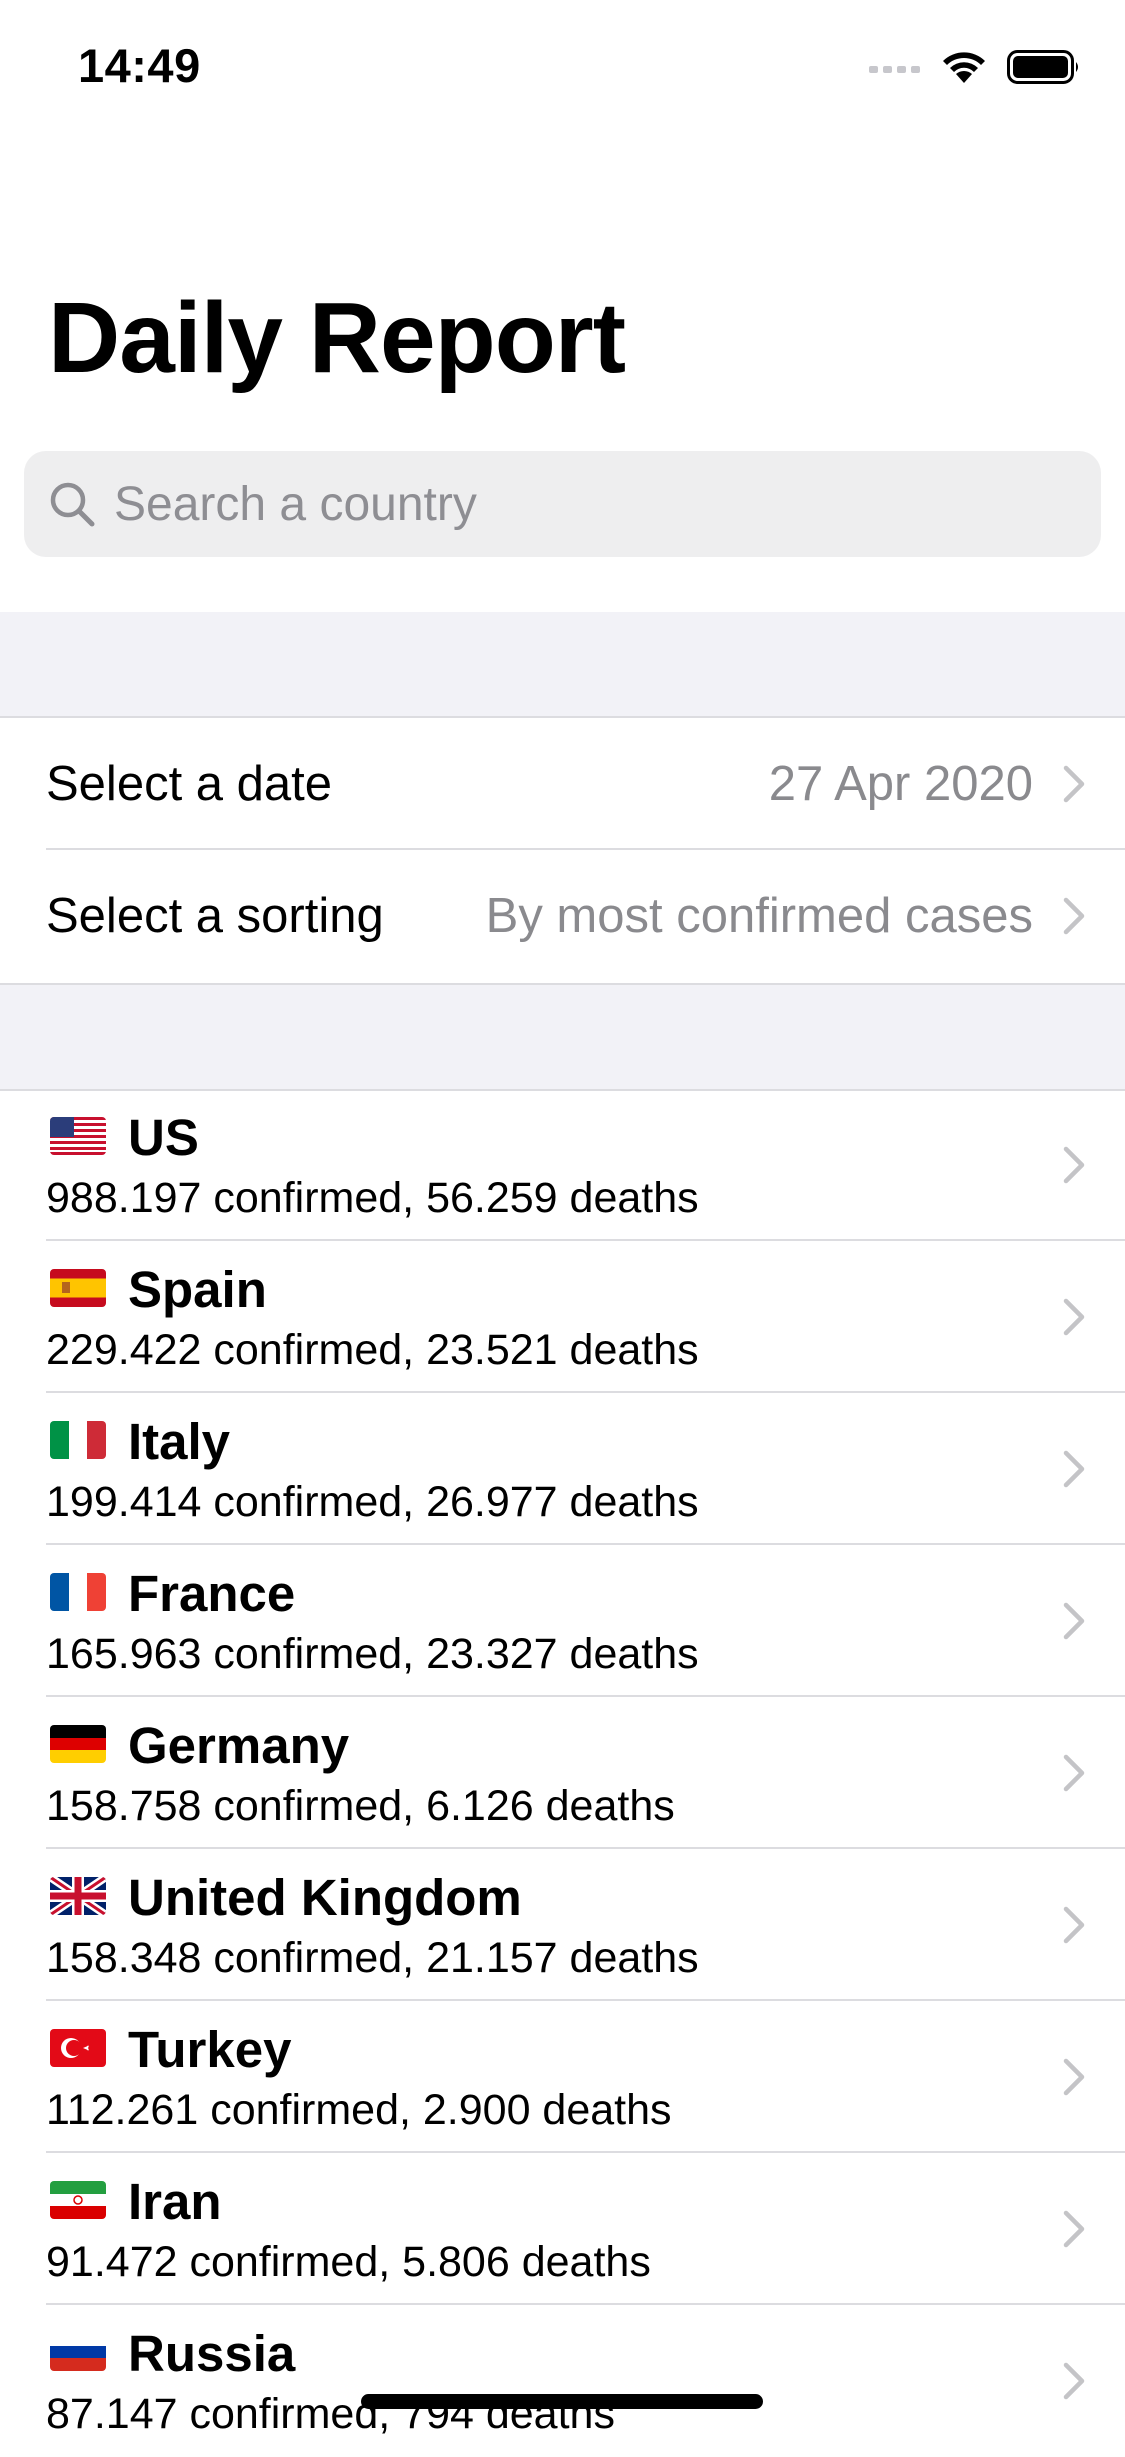 This screenshot has width=1125, height=2457. I want to click on country-row-germany: Germany 158.758 confirmed, 6.126 deaths, so click(562, 1773).